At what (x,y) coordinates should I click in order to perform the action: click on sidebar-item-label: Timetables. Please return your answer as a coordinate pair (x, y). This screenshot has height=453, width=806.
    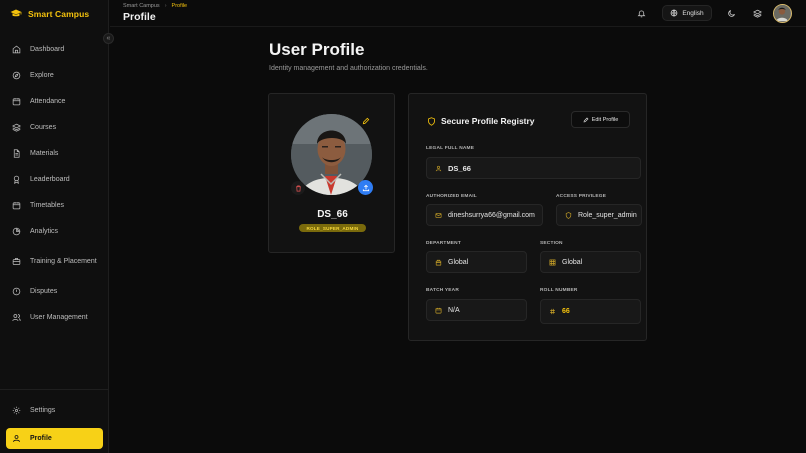
    Looking at the image, I should click on (47, 205).